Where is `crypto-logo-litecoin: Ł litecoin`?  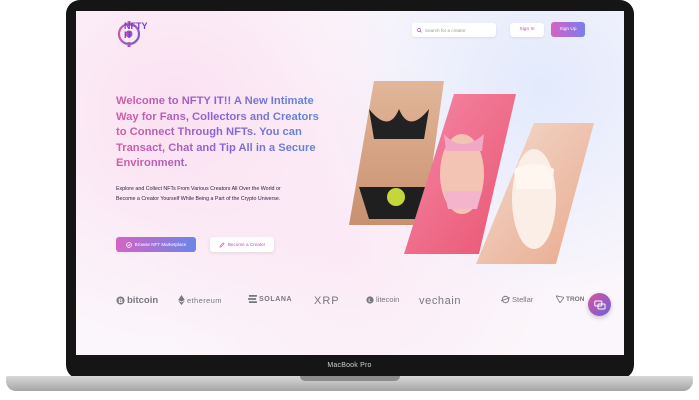
crypto-logo-litecoin: Ł litecoin is located at coordinates (382, 299).